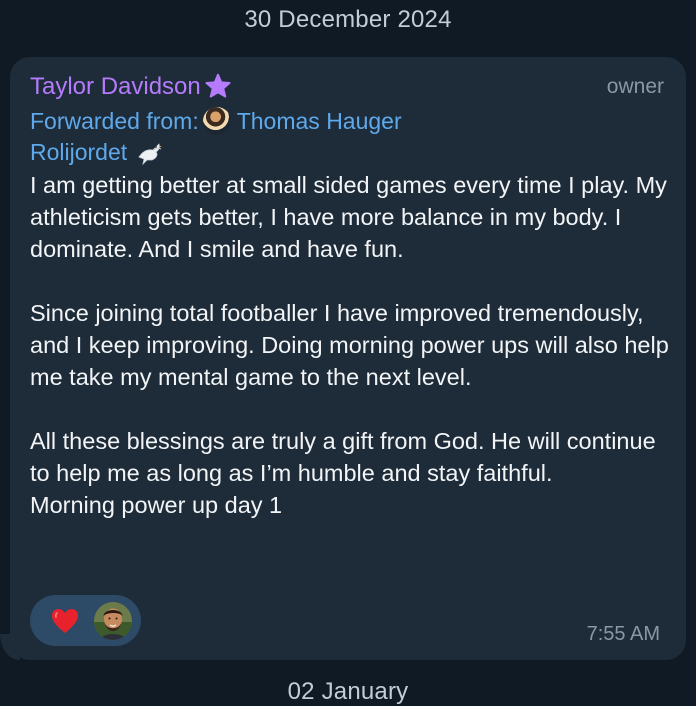  I want to click on forward-avatar, so click(216, 121).